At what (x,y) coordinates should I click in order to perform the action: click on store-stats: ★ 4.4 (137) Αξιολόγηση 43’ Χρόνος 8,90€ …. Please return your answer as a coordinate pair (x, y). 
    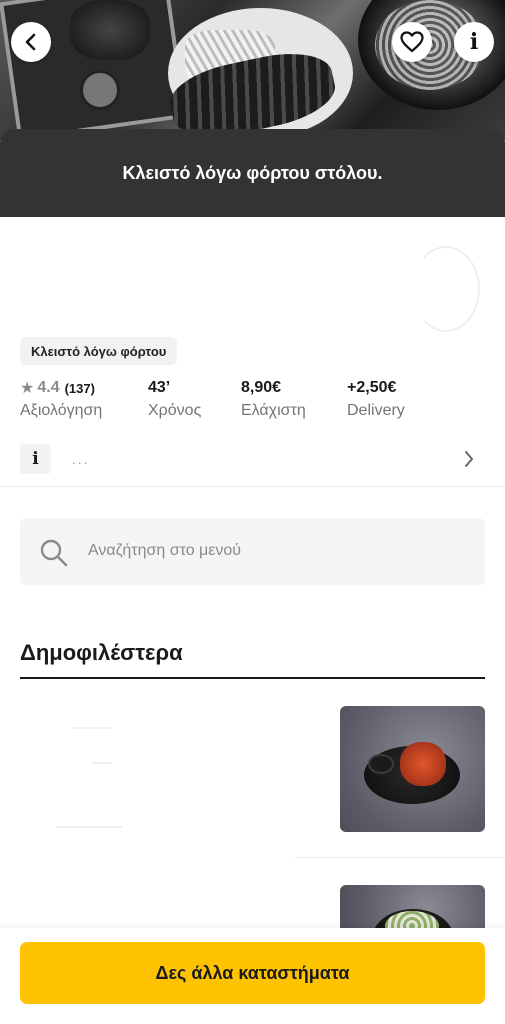
    Looking at the image, I should click on (255, 402).